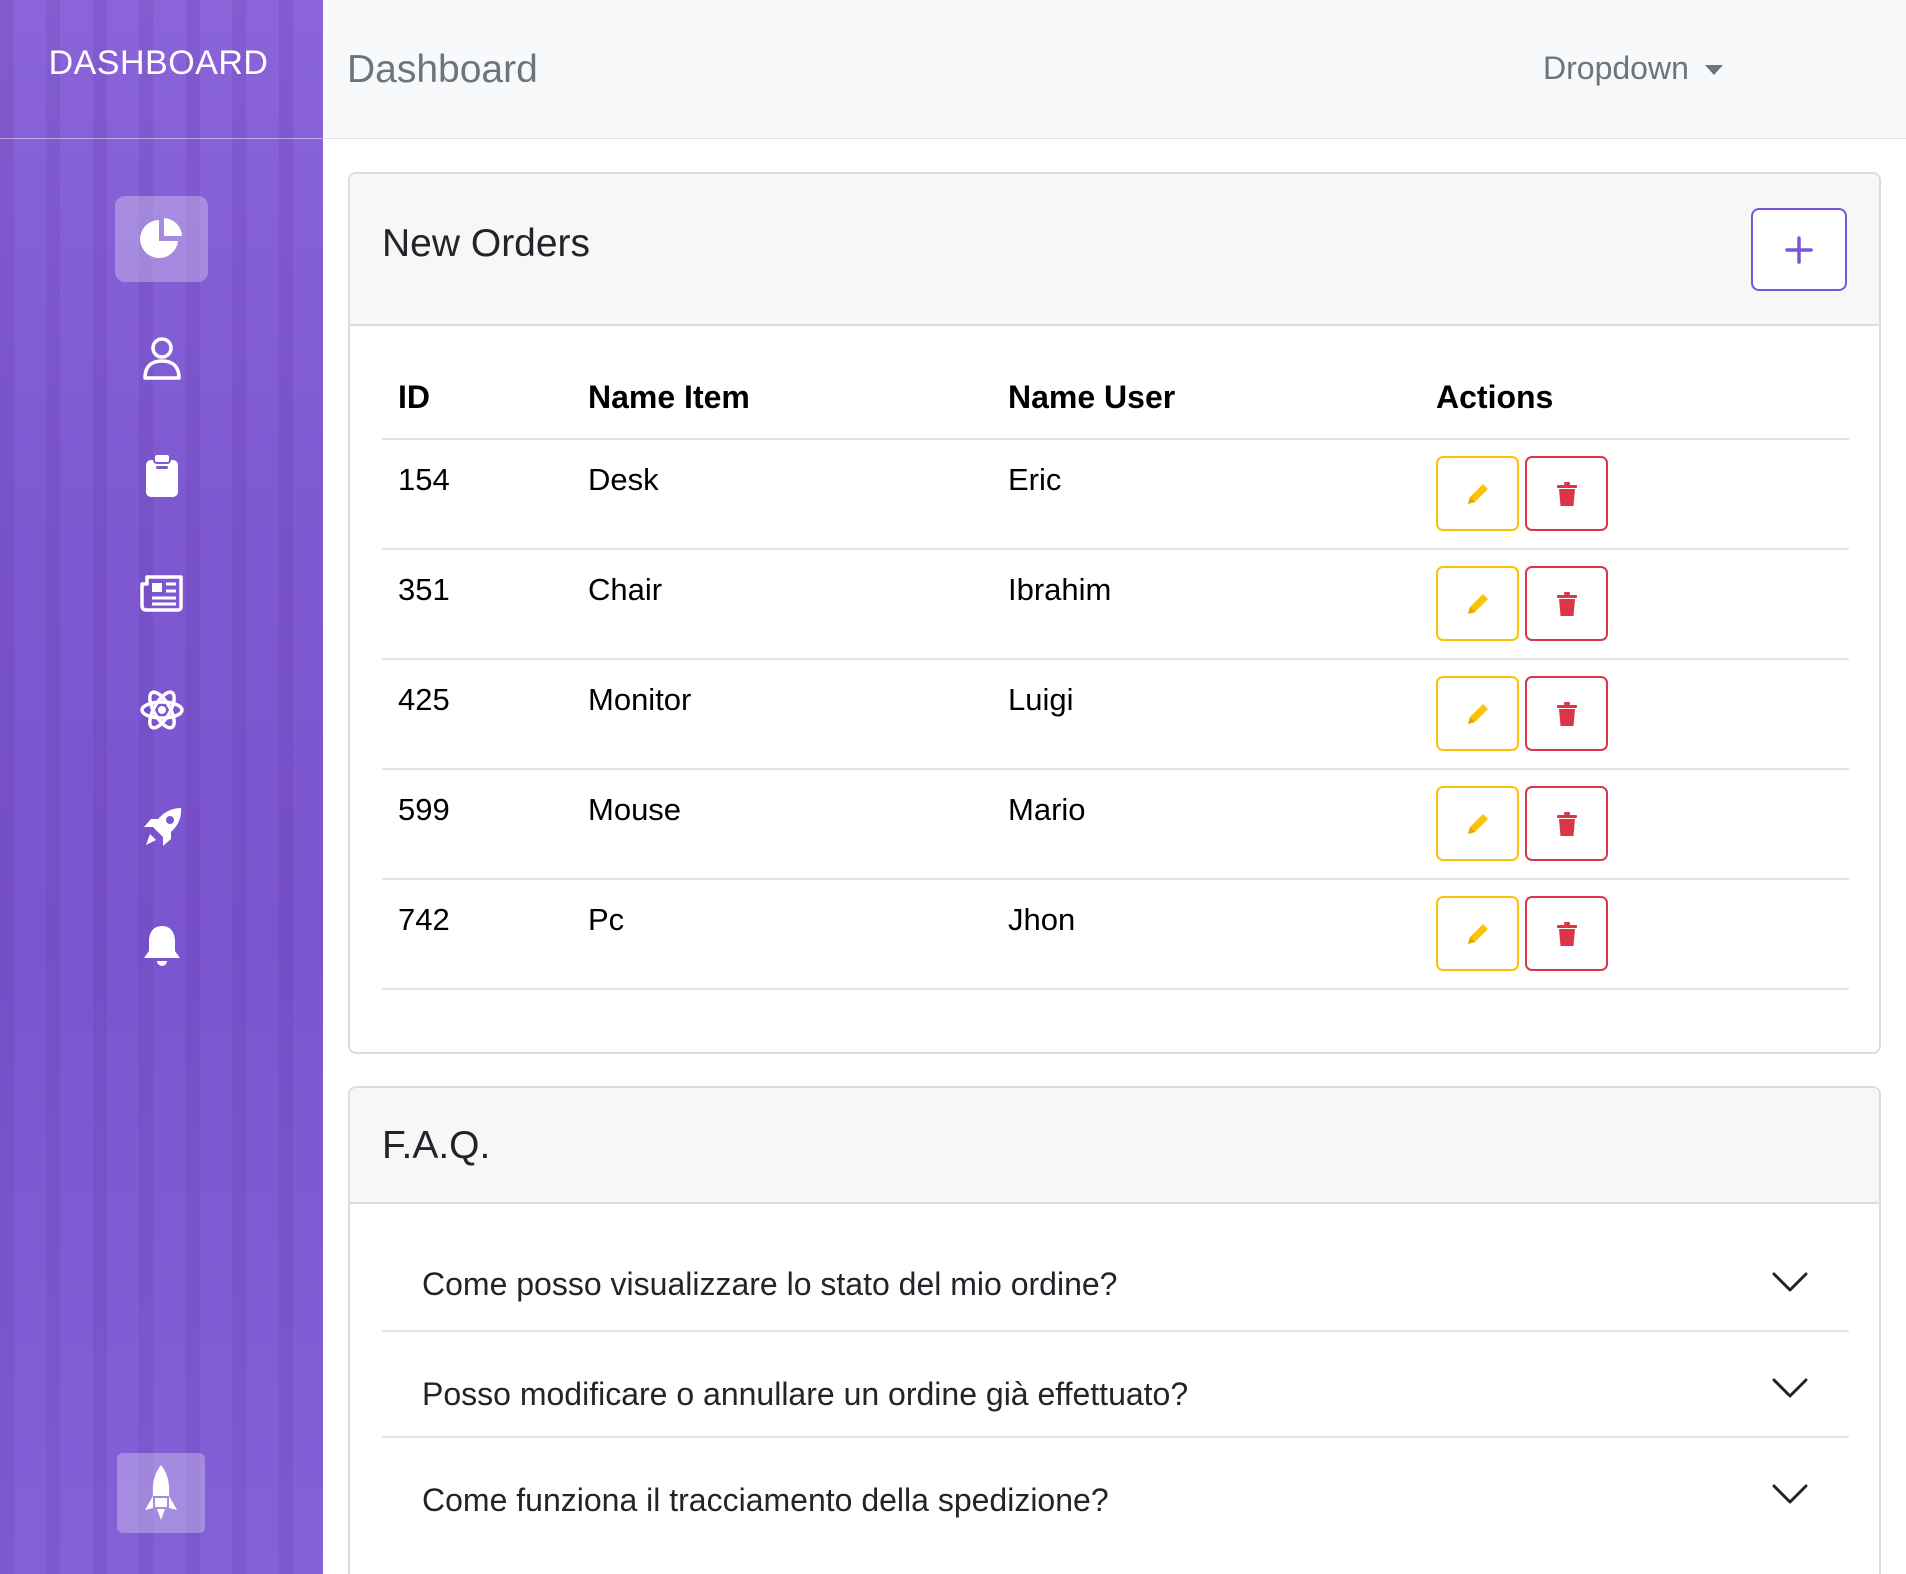  I want to click on rocket-takeoff-icon, so click(161, 1492).